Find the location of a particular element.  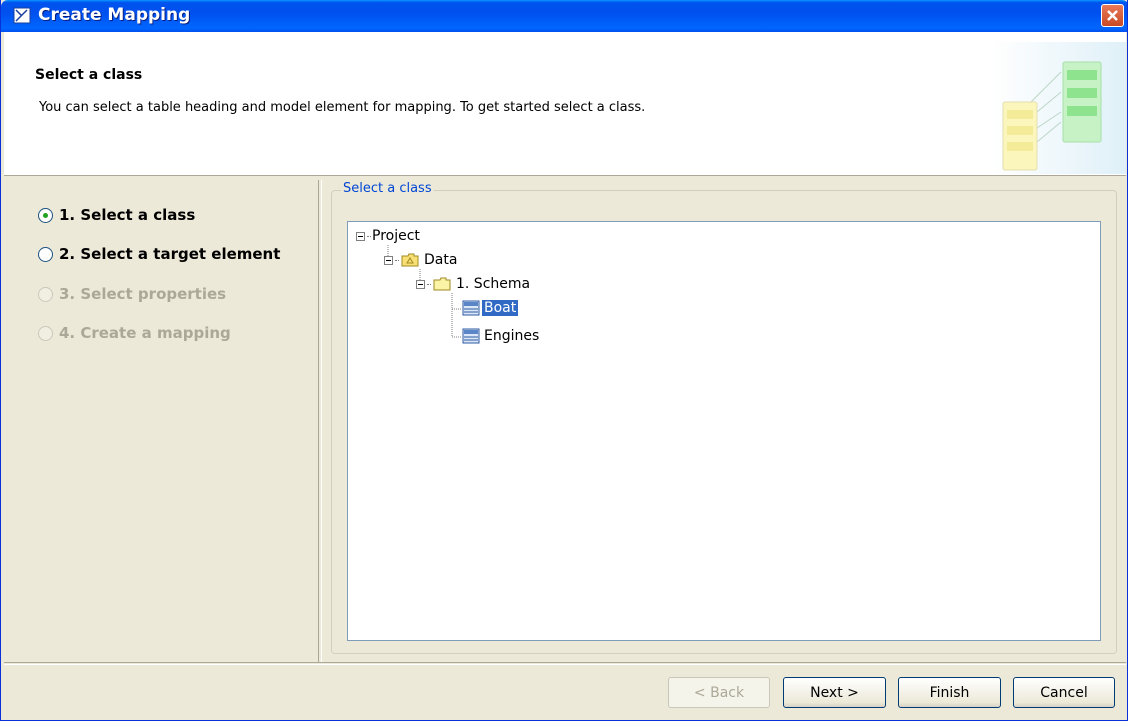

step-label: 3. Select properties is located at coordinates (143, 294).